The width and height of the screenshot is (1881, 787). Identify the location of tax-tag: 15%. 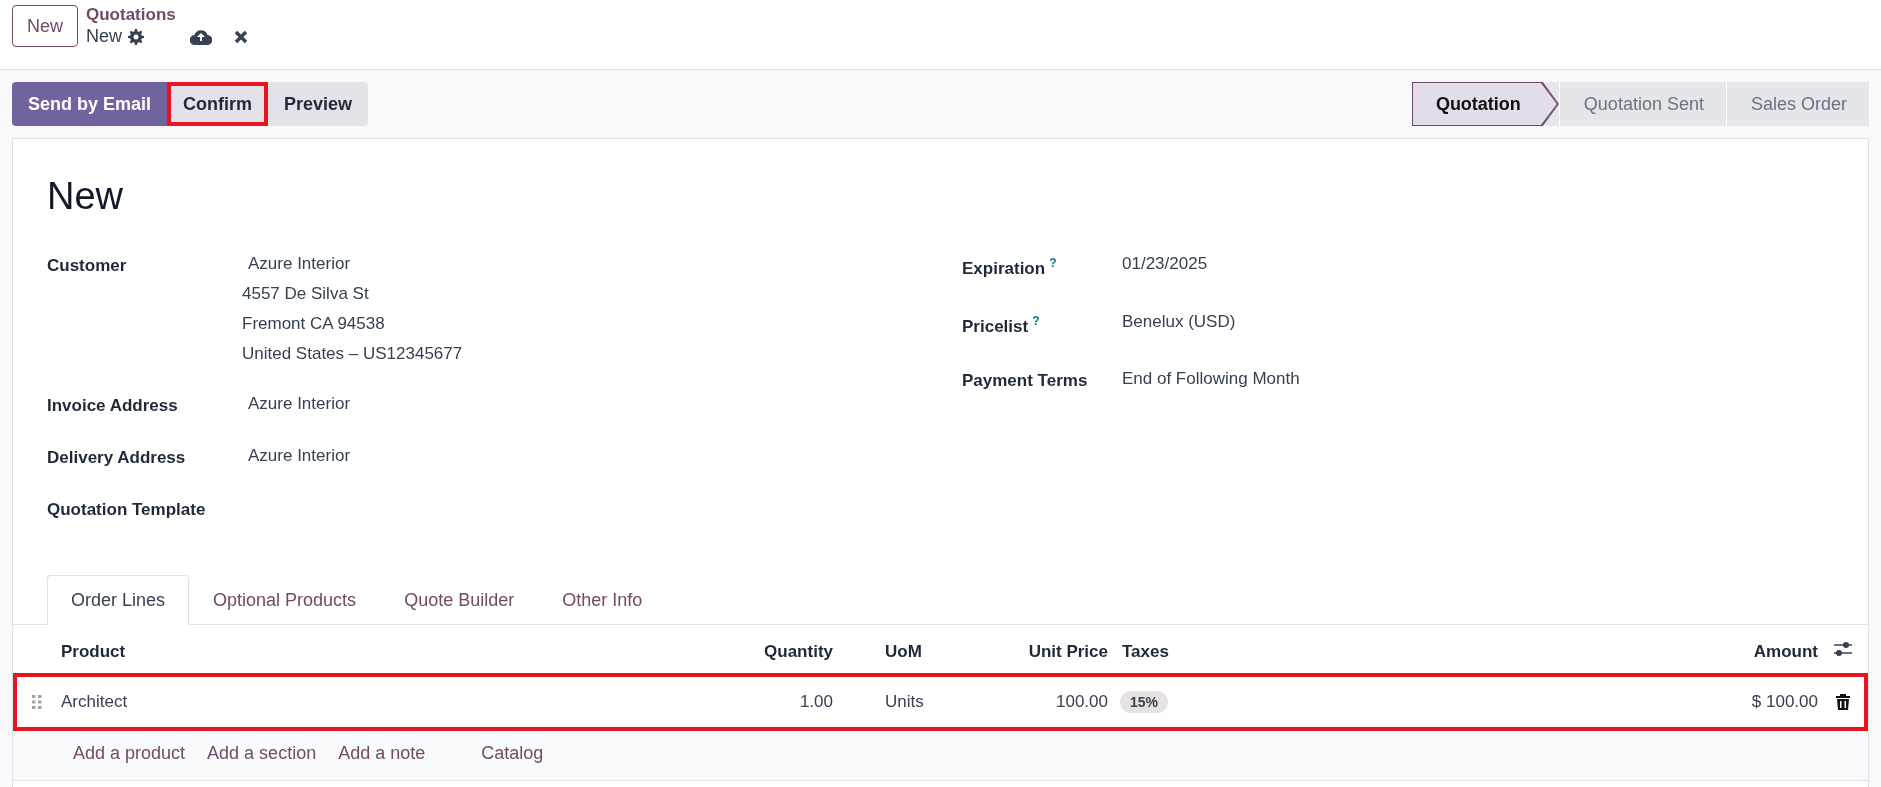
(1144, 702).